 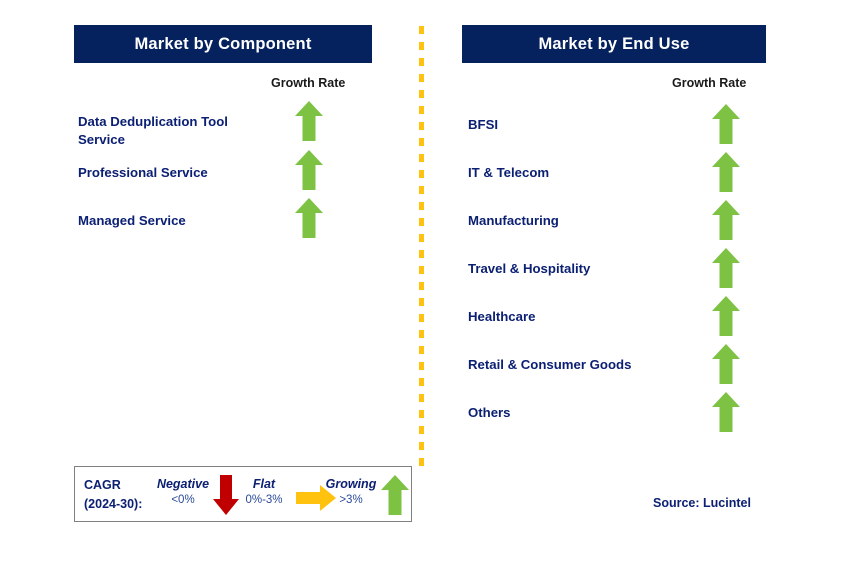 I want to click on panel-title-market-by-end-use: Market by End Use, so click(x=614, y=44).